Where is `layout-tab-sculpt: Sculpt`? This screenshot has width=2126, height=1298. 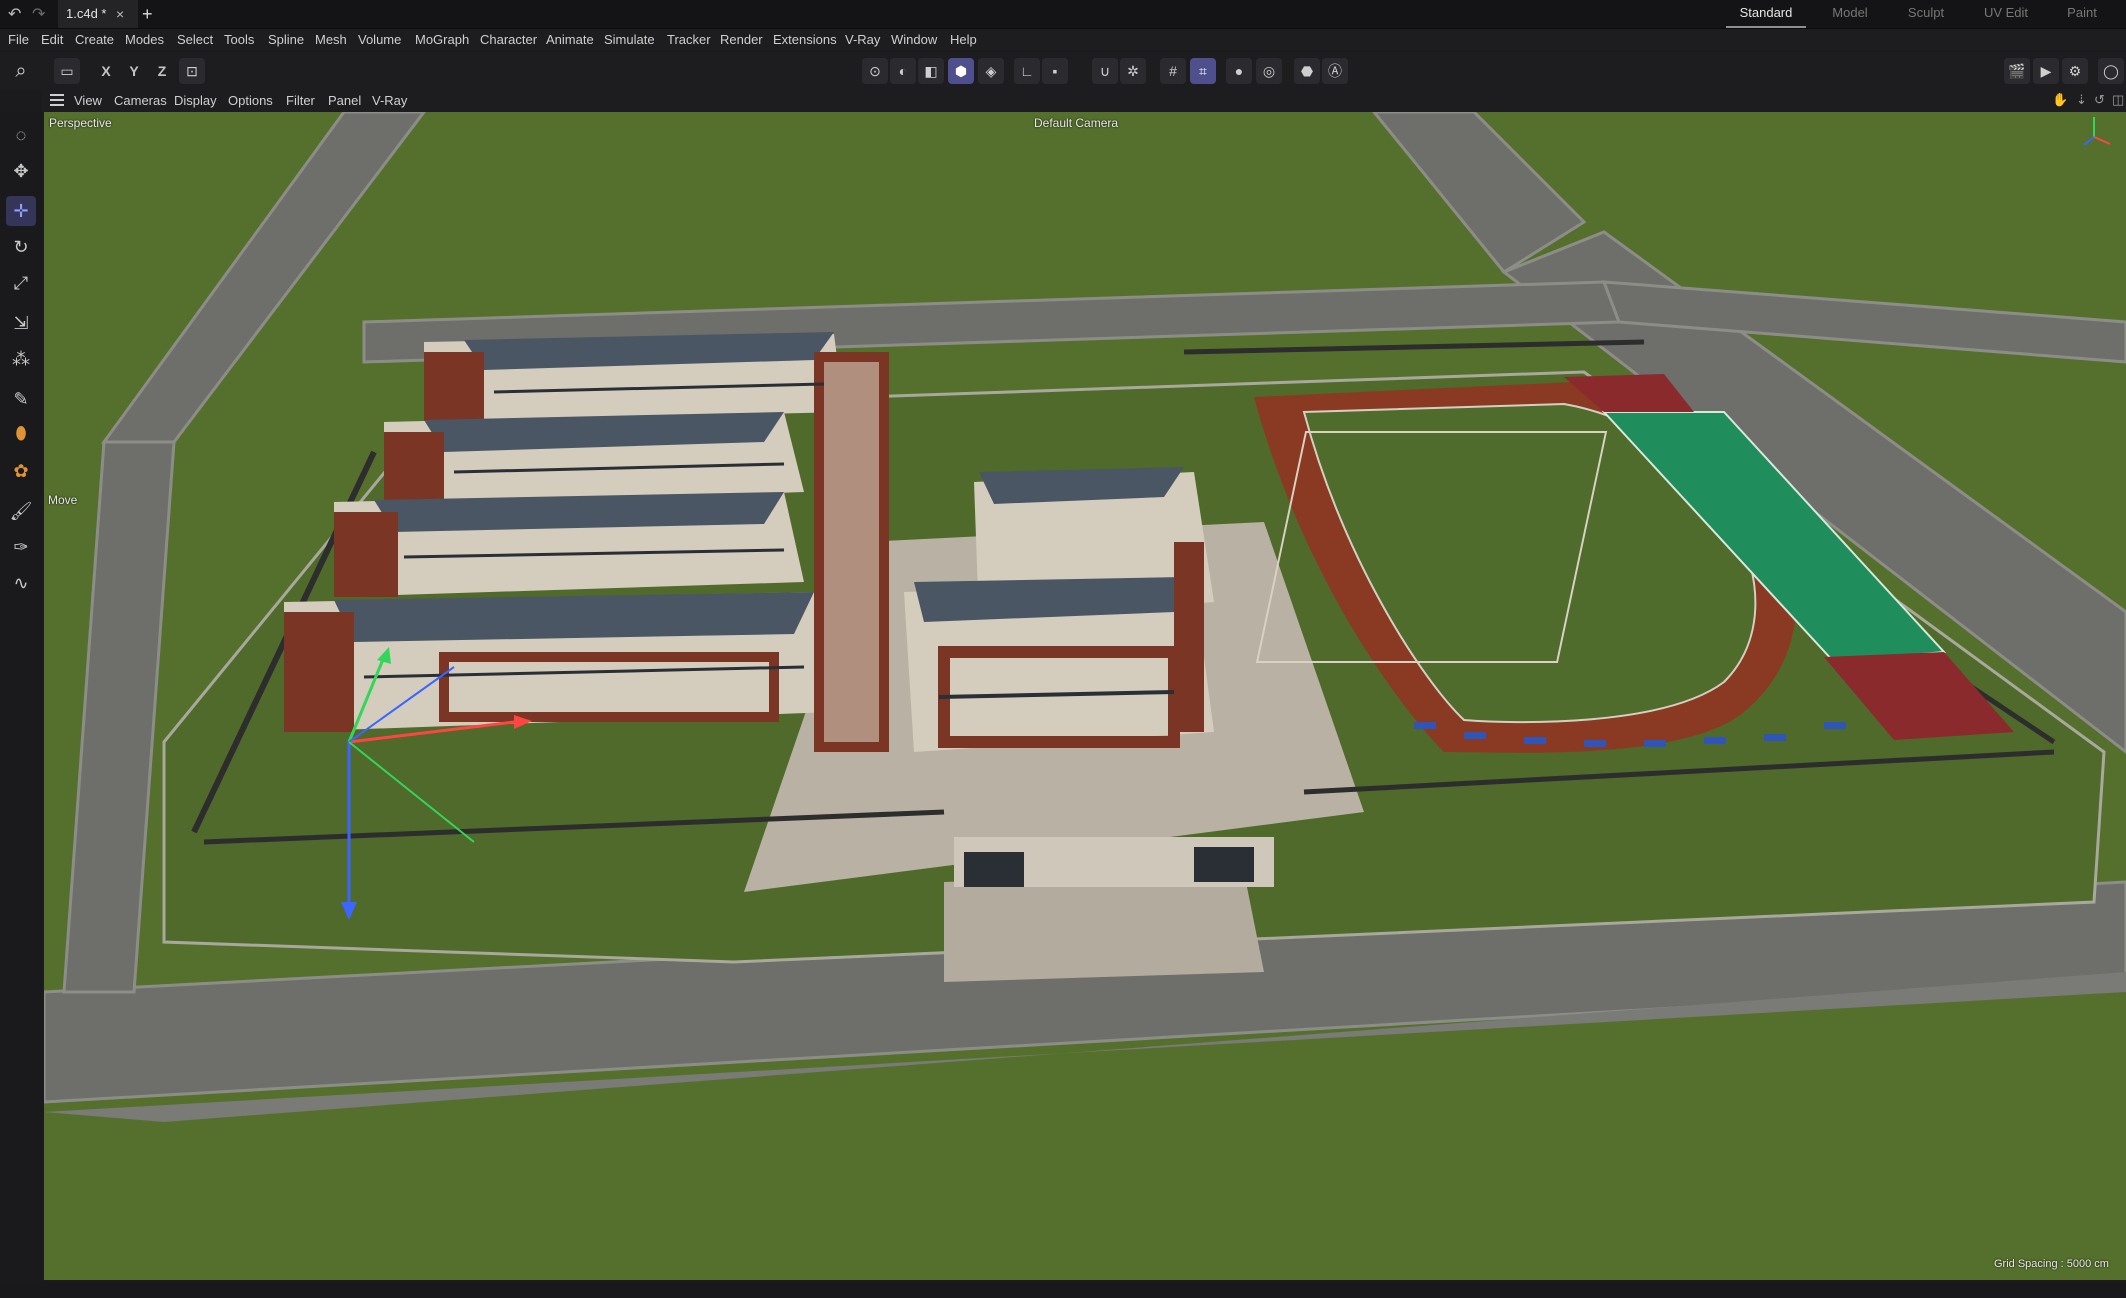
layout-tab-sculpt: Sculpt is located at coordinates (1926, 13).